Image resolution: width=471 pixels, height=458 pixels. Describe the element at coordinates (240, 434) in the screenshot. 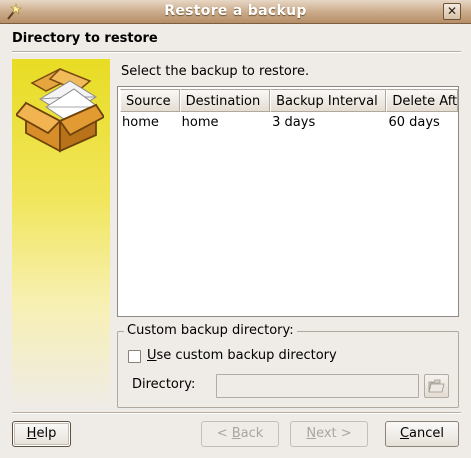

I see `back-button: < Back` at that location.